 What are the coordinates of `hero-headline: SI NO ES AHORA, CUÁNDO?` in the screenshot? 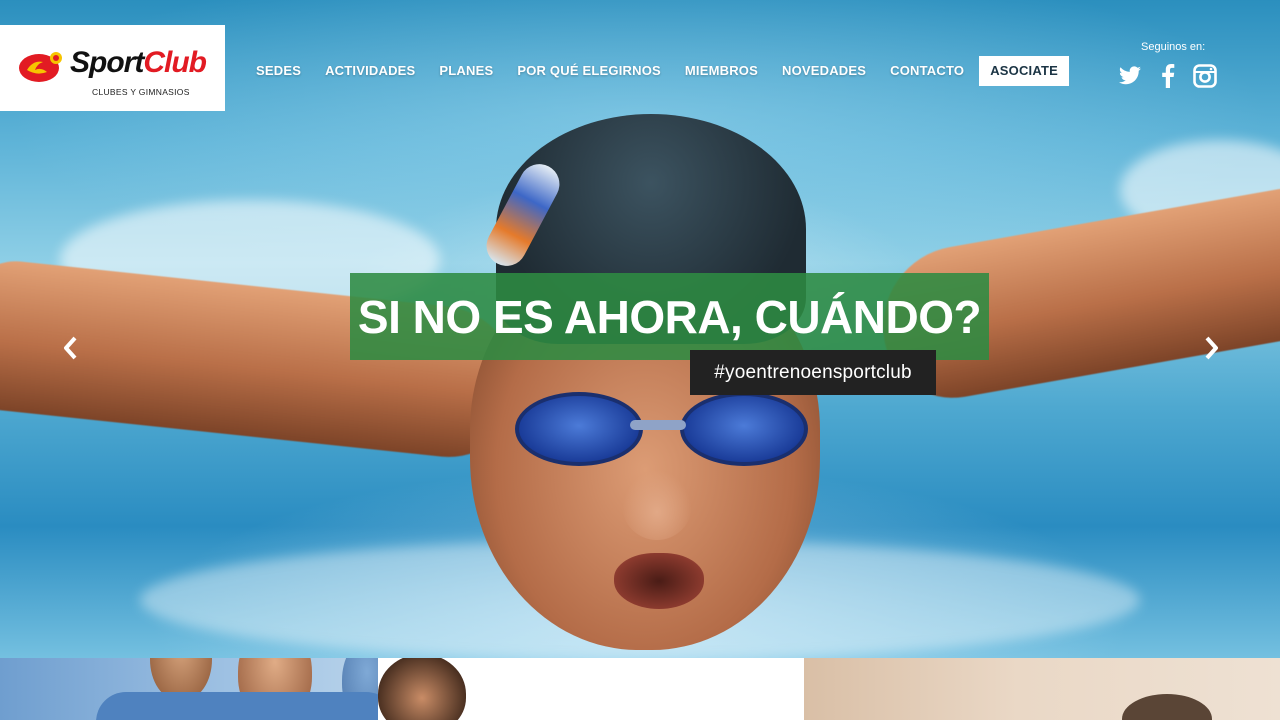 It's located at (669, 316).